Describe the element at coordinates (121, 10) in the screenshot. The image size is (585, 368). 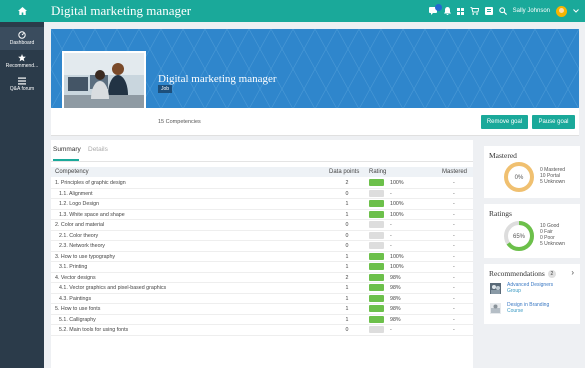
I see `app-title: Digital marketing manager` at that location.